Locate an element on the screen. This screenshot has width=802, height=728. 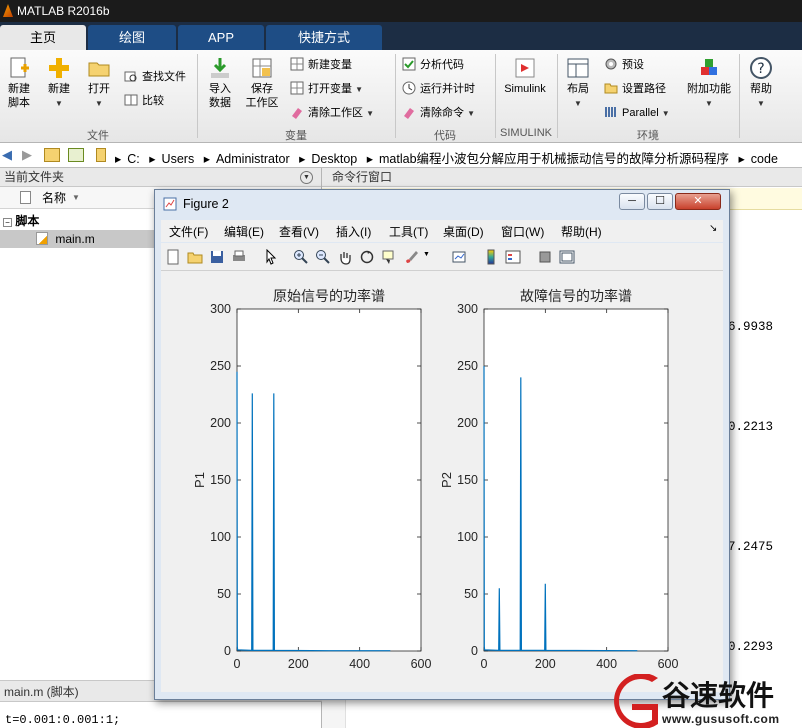
zoom-out-icon is located at coordinates (323, 257).